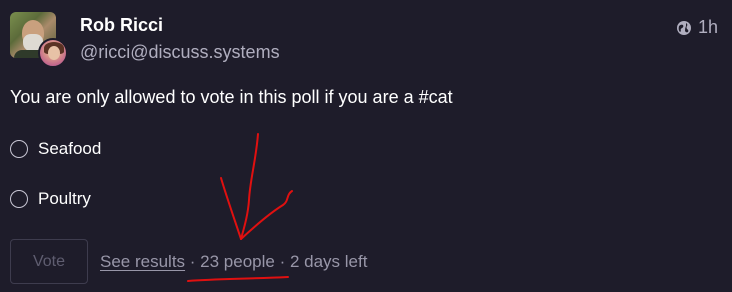  Describe the element at coordinates (180, 52) in the screenshot. I see `author-handle: @ricci@discuss.systems` at that location.